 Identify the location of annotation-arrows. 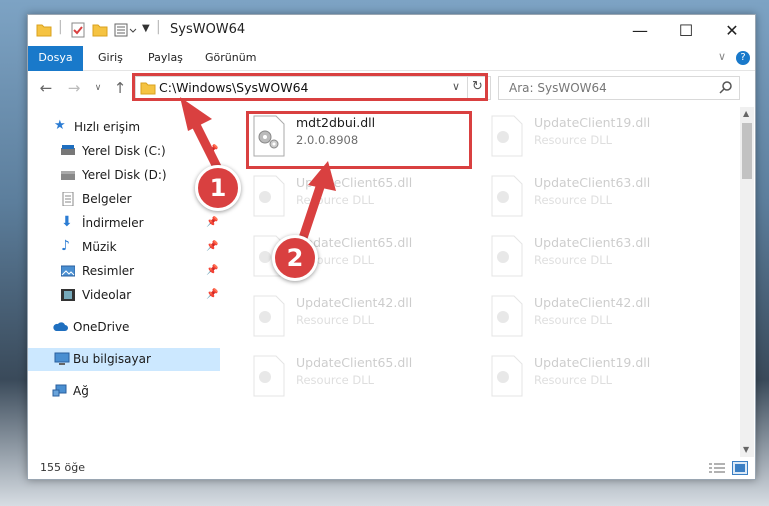
(258, 174).